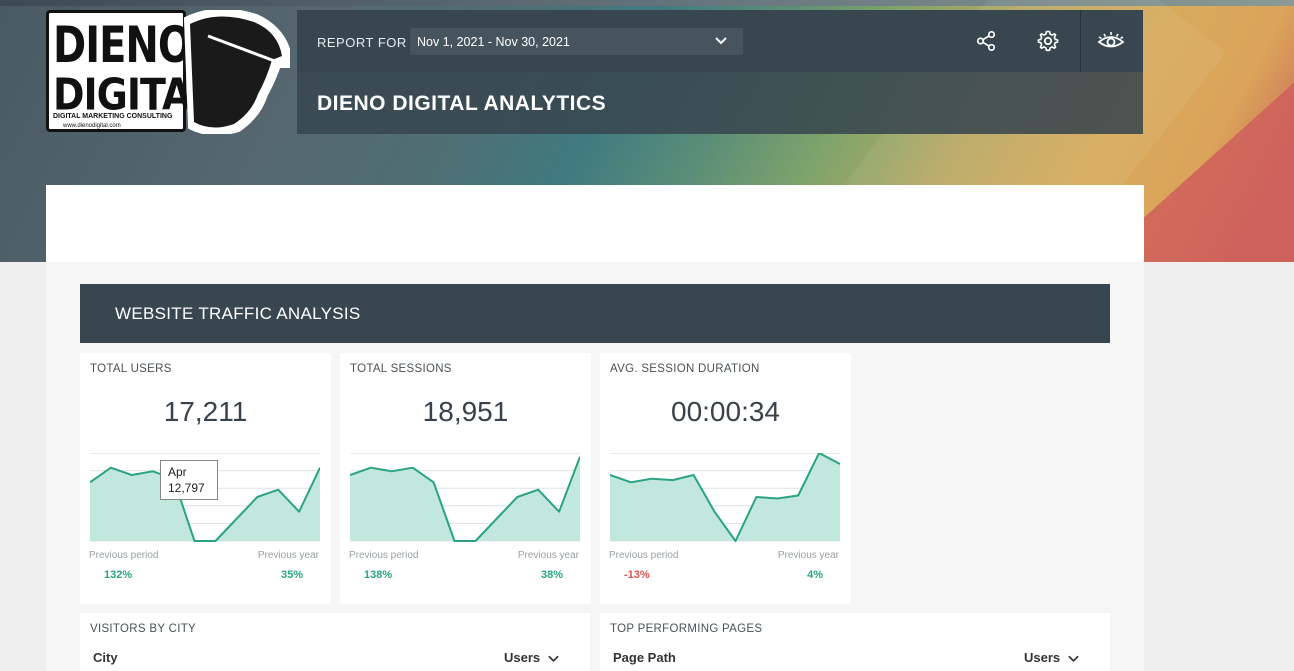  I want to click on kpi-value: 18,951, so click(465, 411).